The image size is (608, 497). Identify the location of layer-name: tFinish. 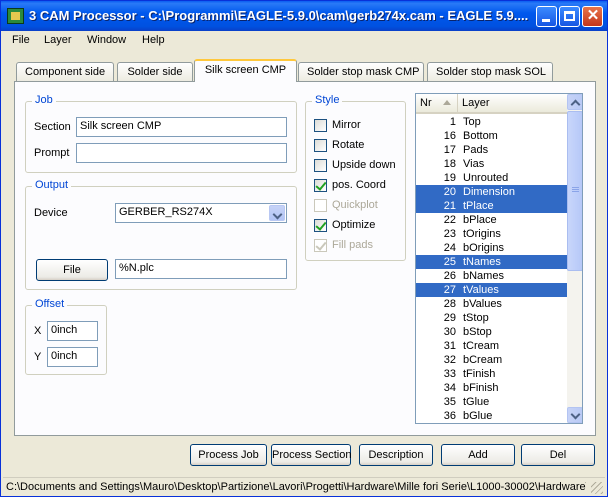
(479, 374).